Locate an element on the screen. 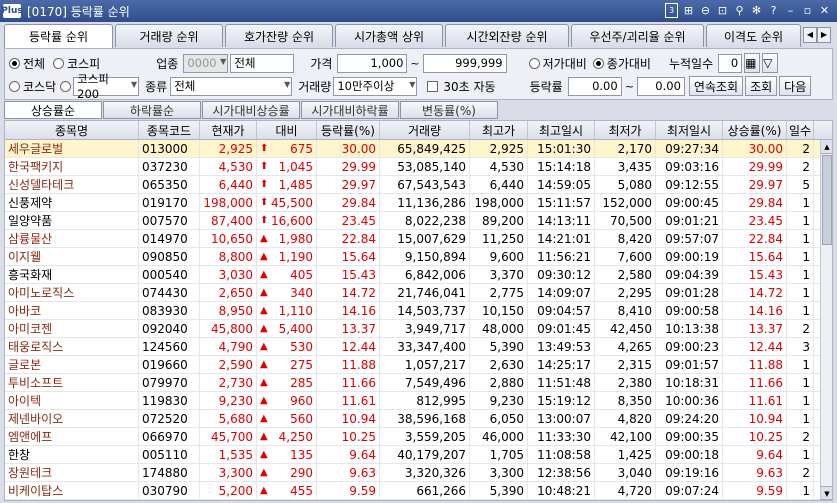 The width and height of the screenshot is (837, 503). subtab-fall: 하락률순 is located at coordinates (152, 110).